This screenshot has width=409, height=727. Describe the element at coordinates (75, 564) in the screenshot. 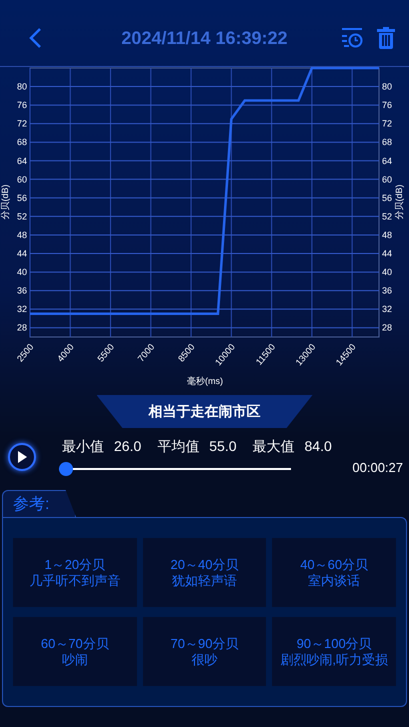

I see `decibel-range: 1～20分贝` at that location.